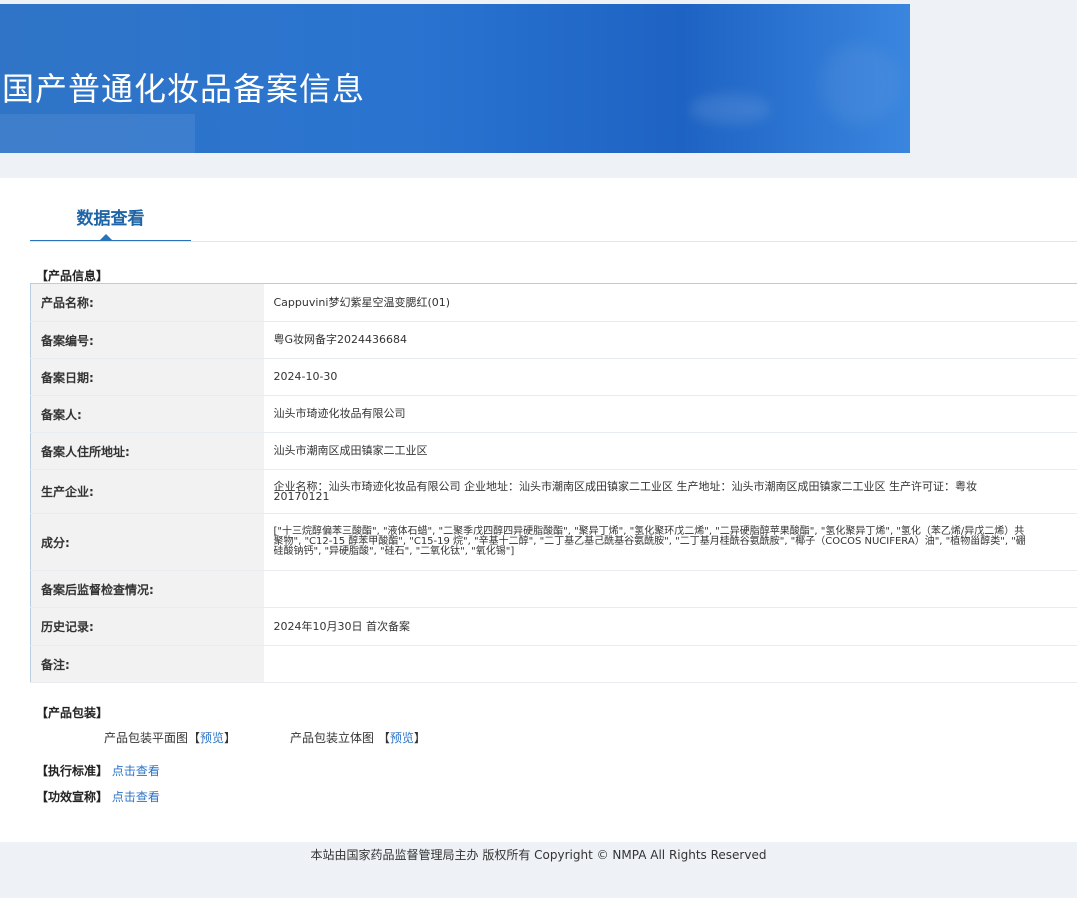 The image size is (1077, 898). I want to click on table-row: 备案后监督检查情况:, so click(553, 589).